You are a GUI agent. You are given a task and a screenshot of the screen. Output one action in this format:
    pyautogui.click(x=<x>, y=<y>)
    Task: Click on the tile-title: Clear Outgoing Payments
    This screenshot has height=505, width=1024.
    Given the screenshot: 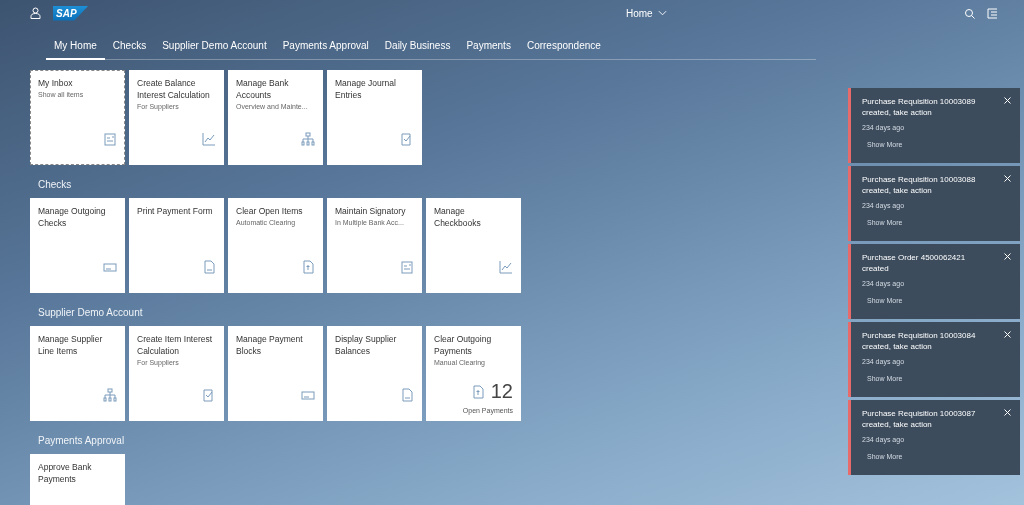 What is the action you would take?
    pyautogui.click(x=463, y=345)
    